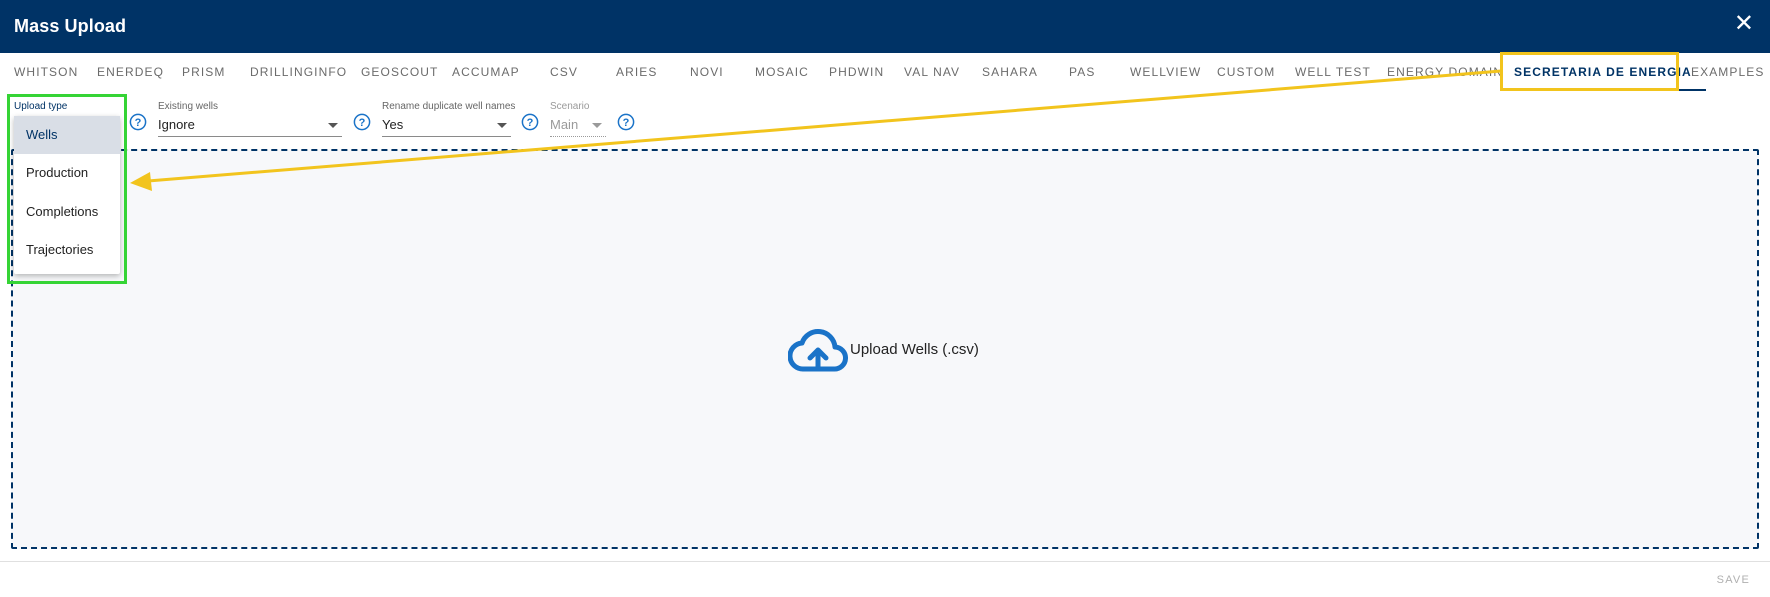  Describe the element at coordinates (176, 124) in the screenshot. I see `existing-wells-value: Ignore` at that location.